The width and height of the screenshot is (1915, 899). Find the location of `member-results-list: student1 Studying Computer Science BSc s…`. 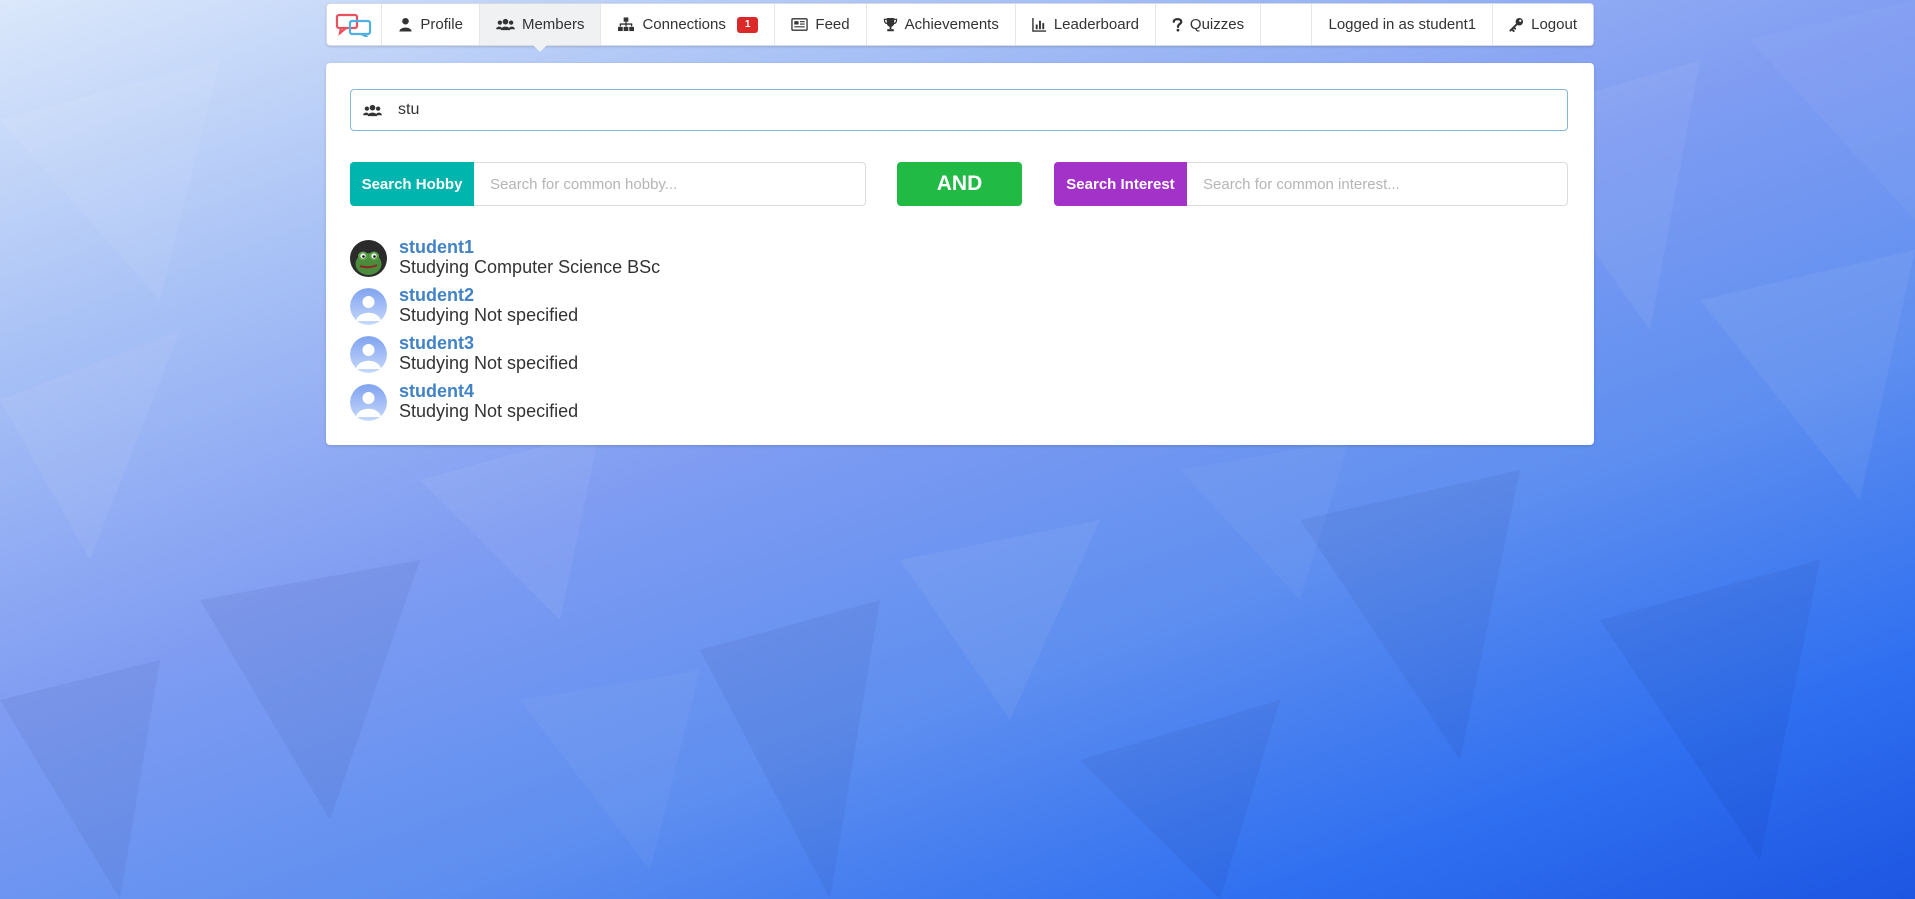

member-results-list: student1 Studying Computer Science BSc s… is located at coordinates (505, 333).